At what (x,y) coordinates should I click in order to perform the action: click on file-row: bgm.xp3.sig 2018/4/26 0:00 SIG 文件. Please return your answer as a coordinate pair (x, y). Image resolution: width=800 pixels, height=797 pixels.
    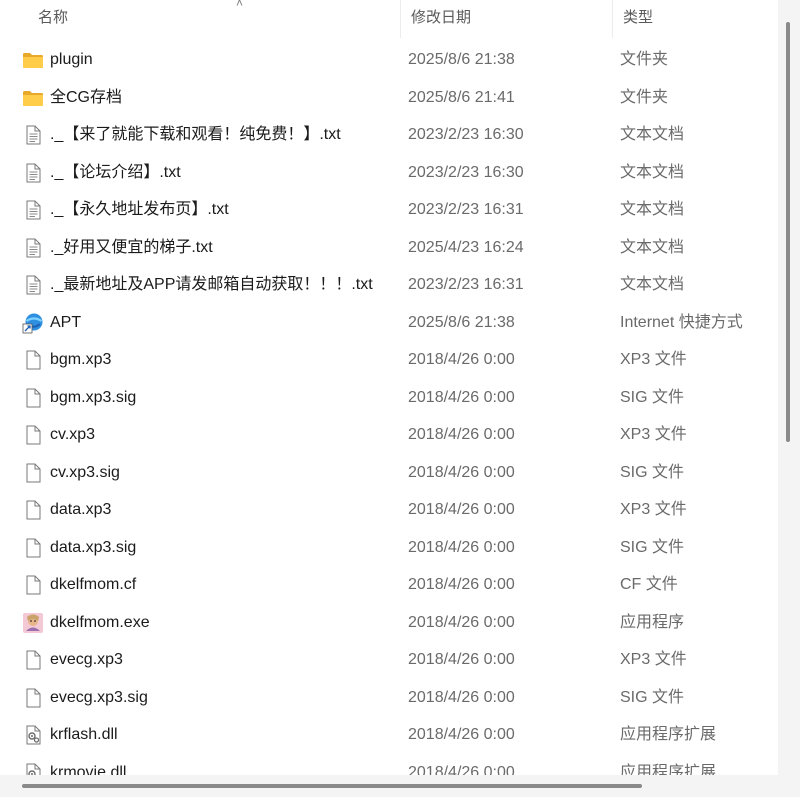
    Looking at the image, I should click on (389, 398).